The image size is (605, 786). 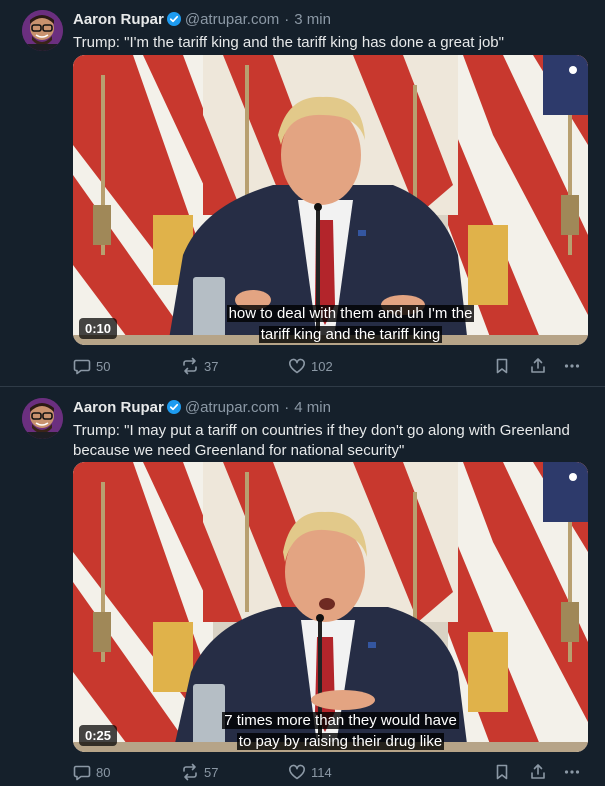 What do you see at coordinates (340, 720) in the screenshot?
I see `caption-line: 7 times more than they would have` at bounding box center [340, 720].